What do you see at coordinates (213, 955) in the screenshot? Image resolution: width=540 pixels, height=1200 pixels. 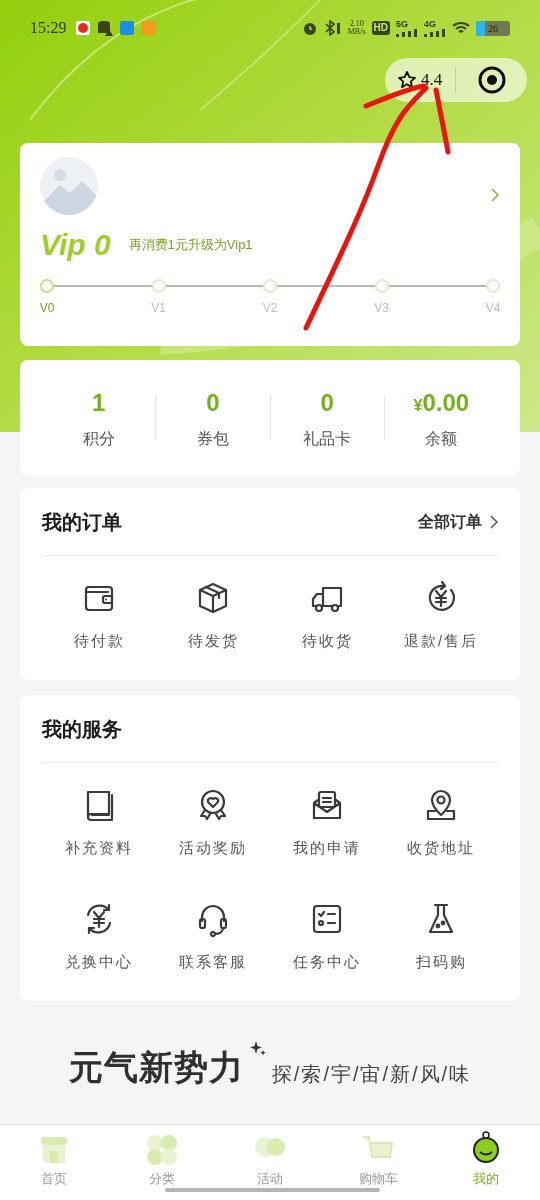 I see `menu-item: 联系客服` at bounding box center [213, 955].